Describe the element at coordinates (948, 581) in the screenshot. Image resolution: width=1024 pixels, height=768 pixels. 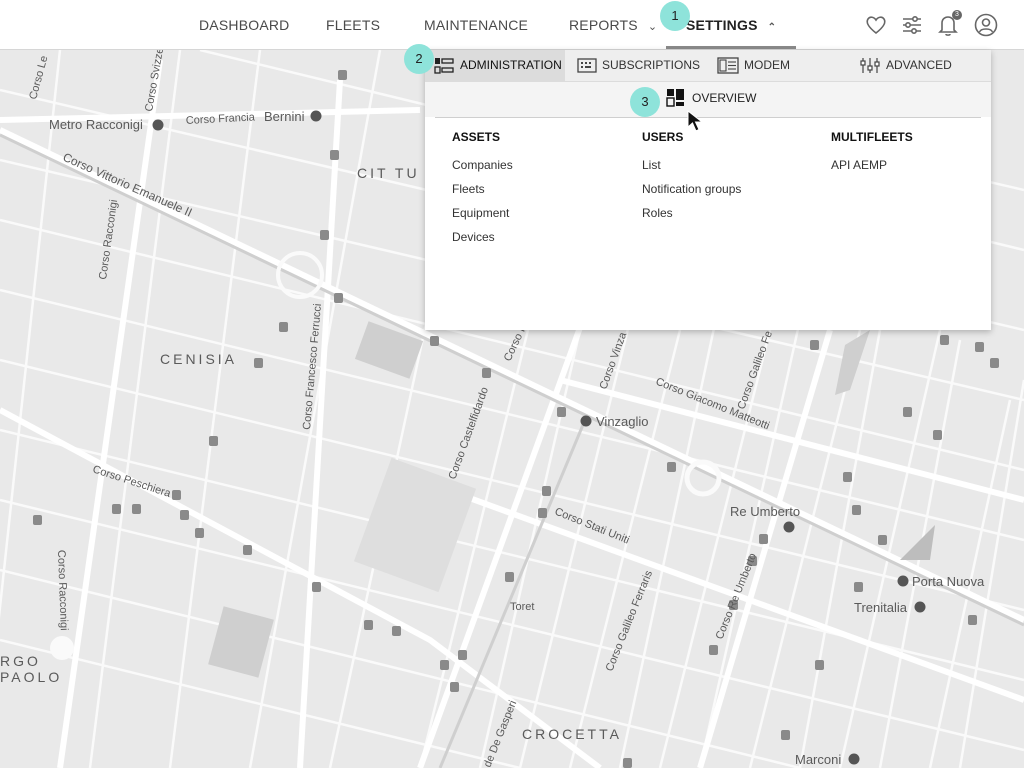
I see `map-label: Porta Nuova` at that location.